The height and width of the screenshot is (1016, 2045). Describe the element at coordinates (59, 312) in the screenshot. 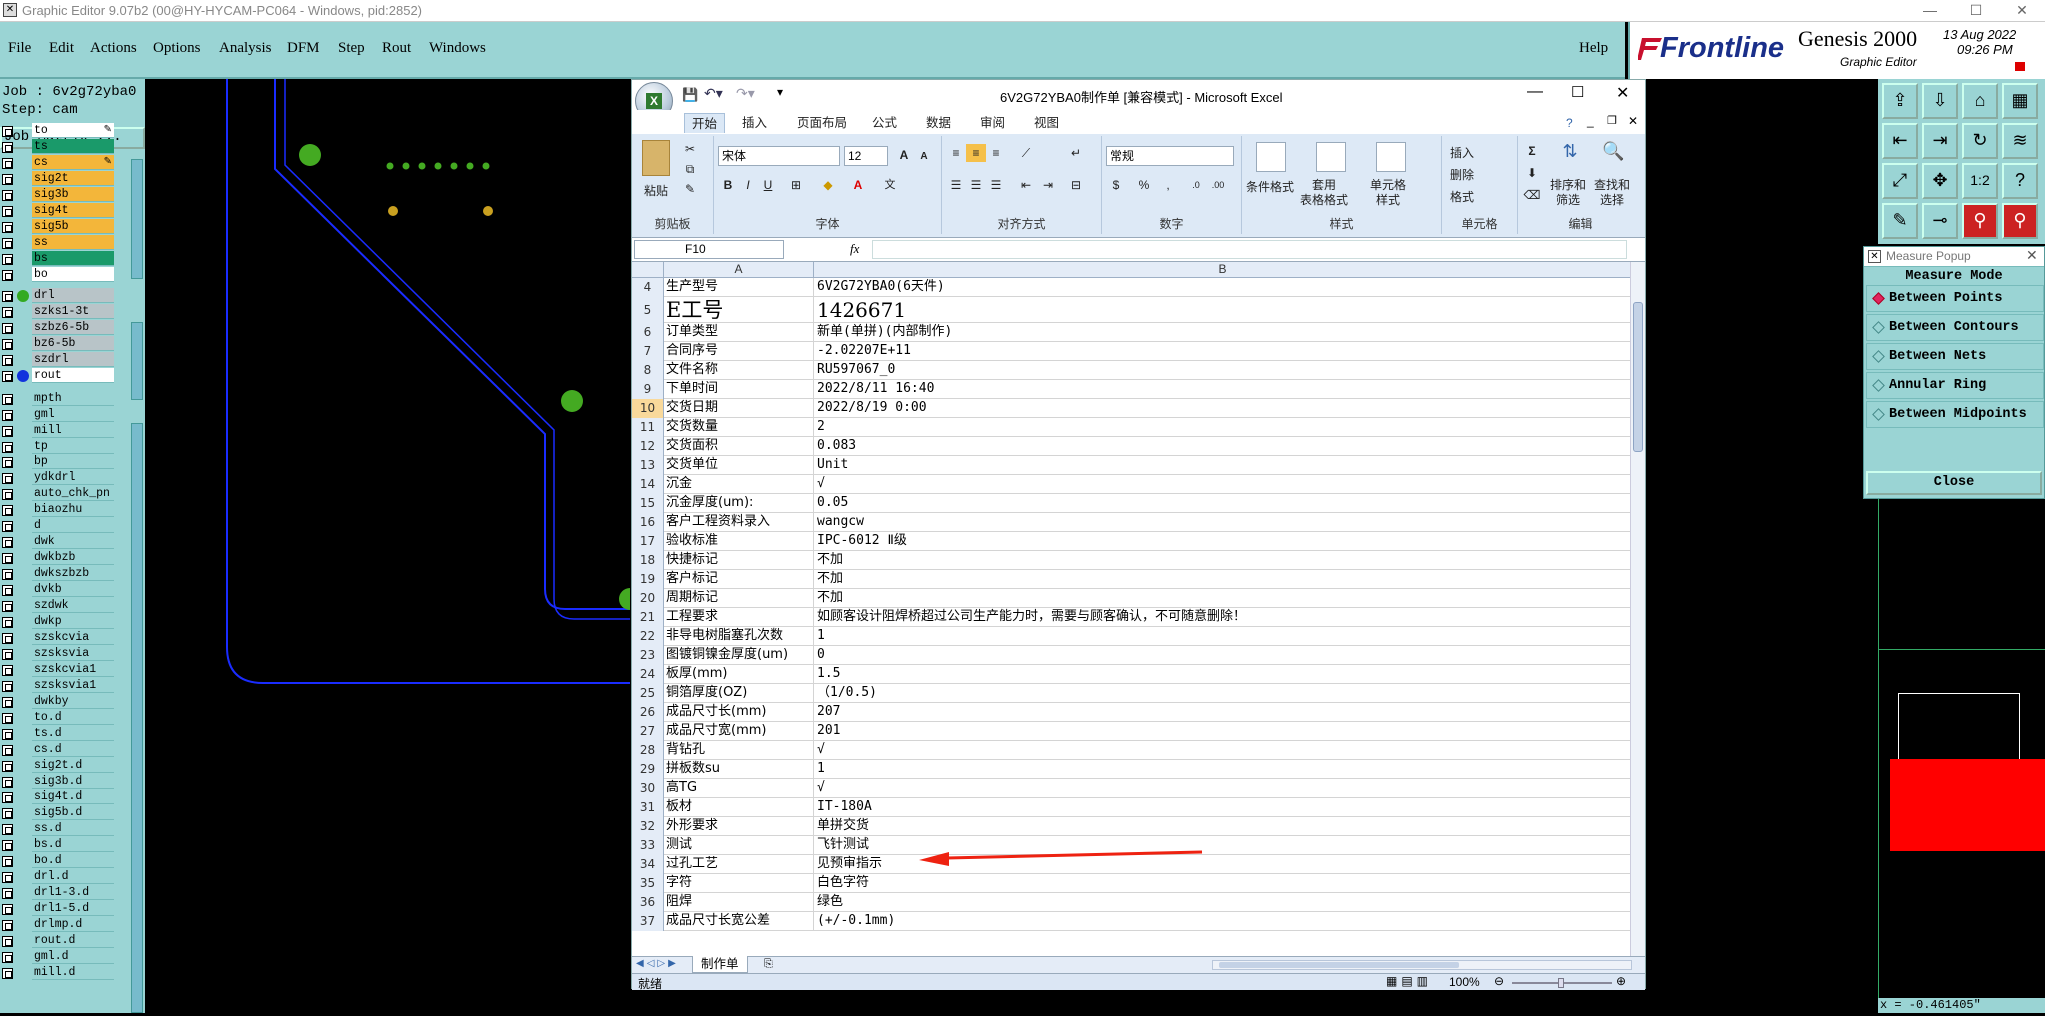

I see `layer-row: szks1-3t` at that location.